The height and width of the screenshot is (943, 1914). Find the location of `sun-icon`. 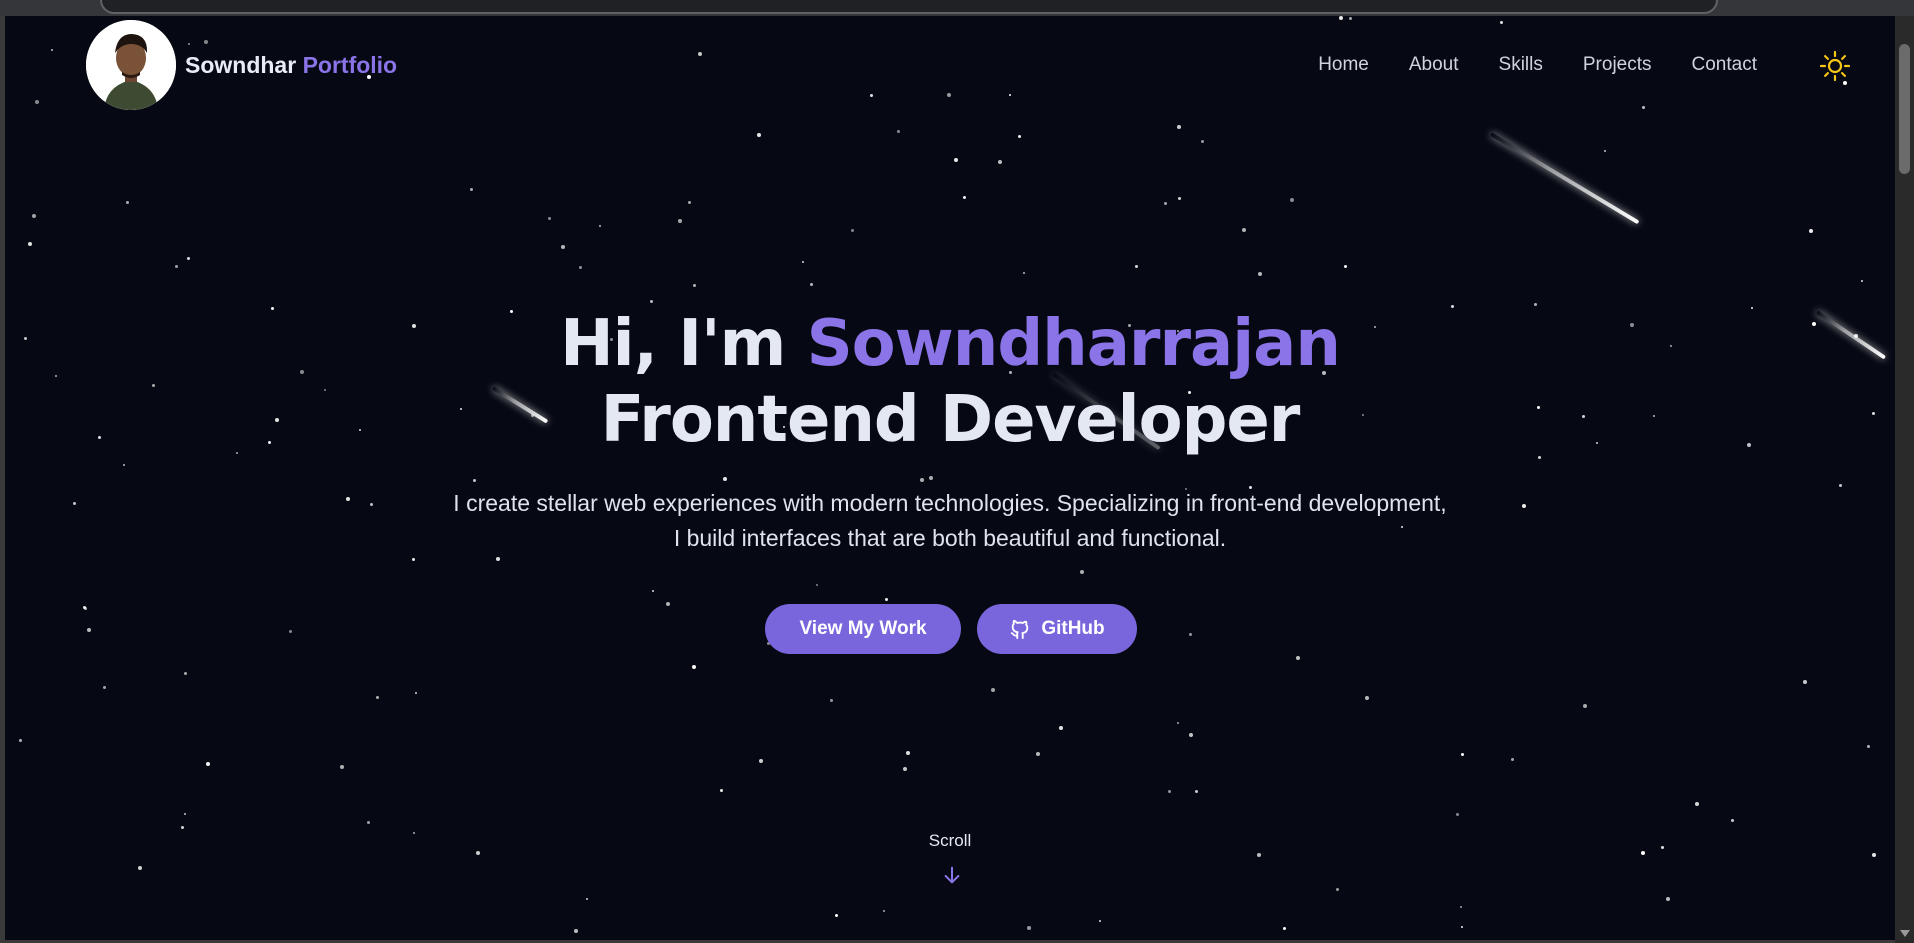

sun-icon is located at coordinates (1835, 66).